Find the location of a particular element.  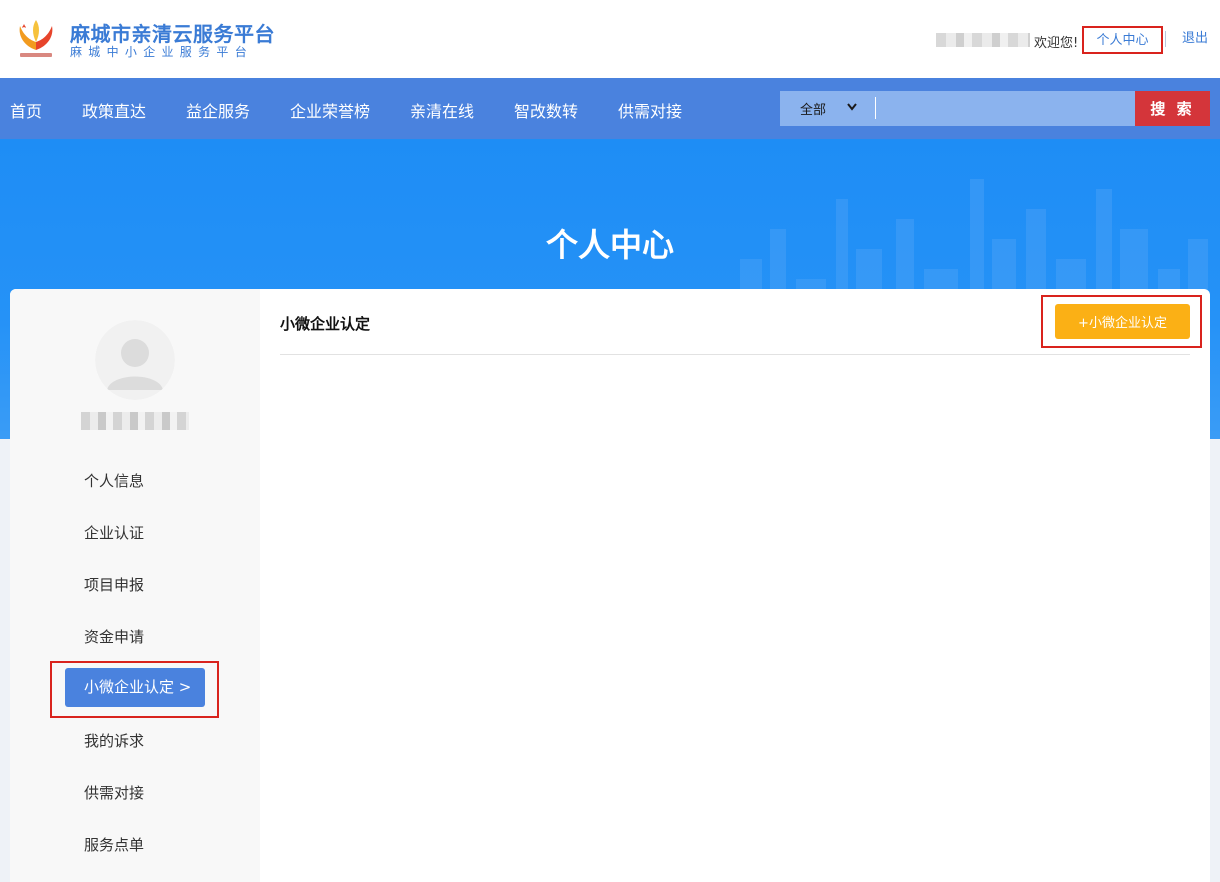

sidebar-item-fund-apply: 资金申请 is located at coordinates (114, 636).